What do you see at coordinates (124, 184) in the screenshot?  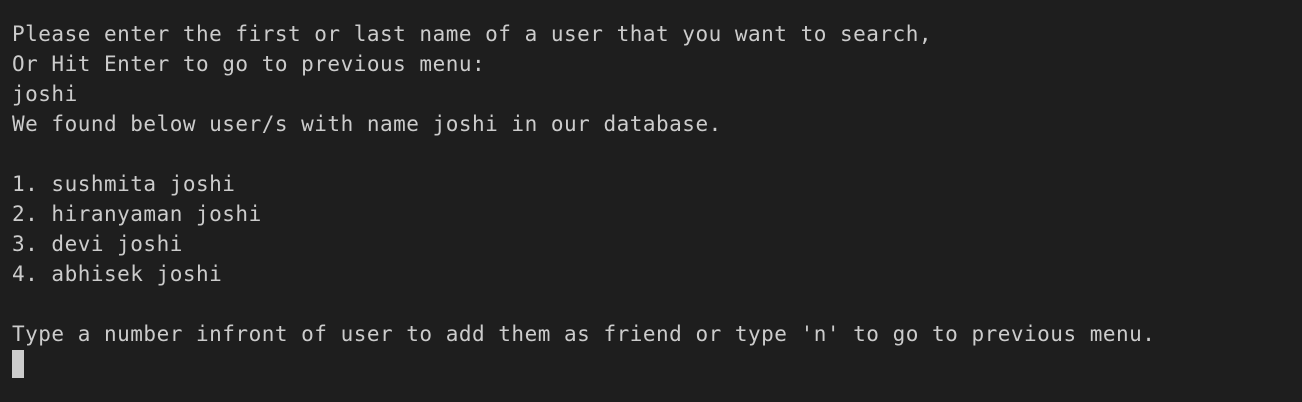 I see `user-result-item: 1. sushmita joshi` at bounding box center [124, 184].